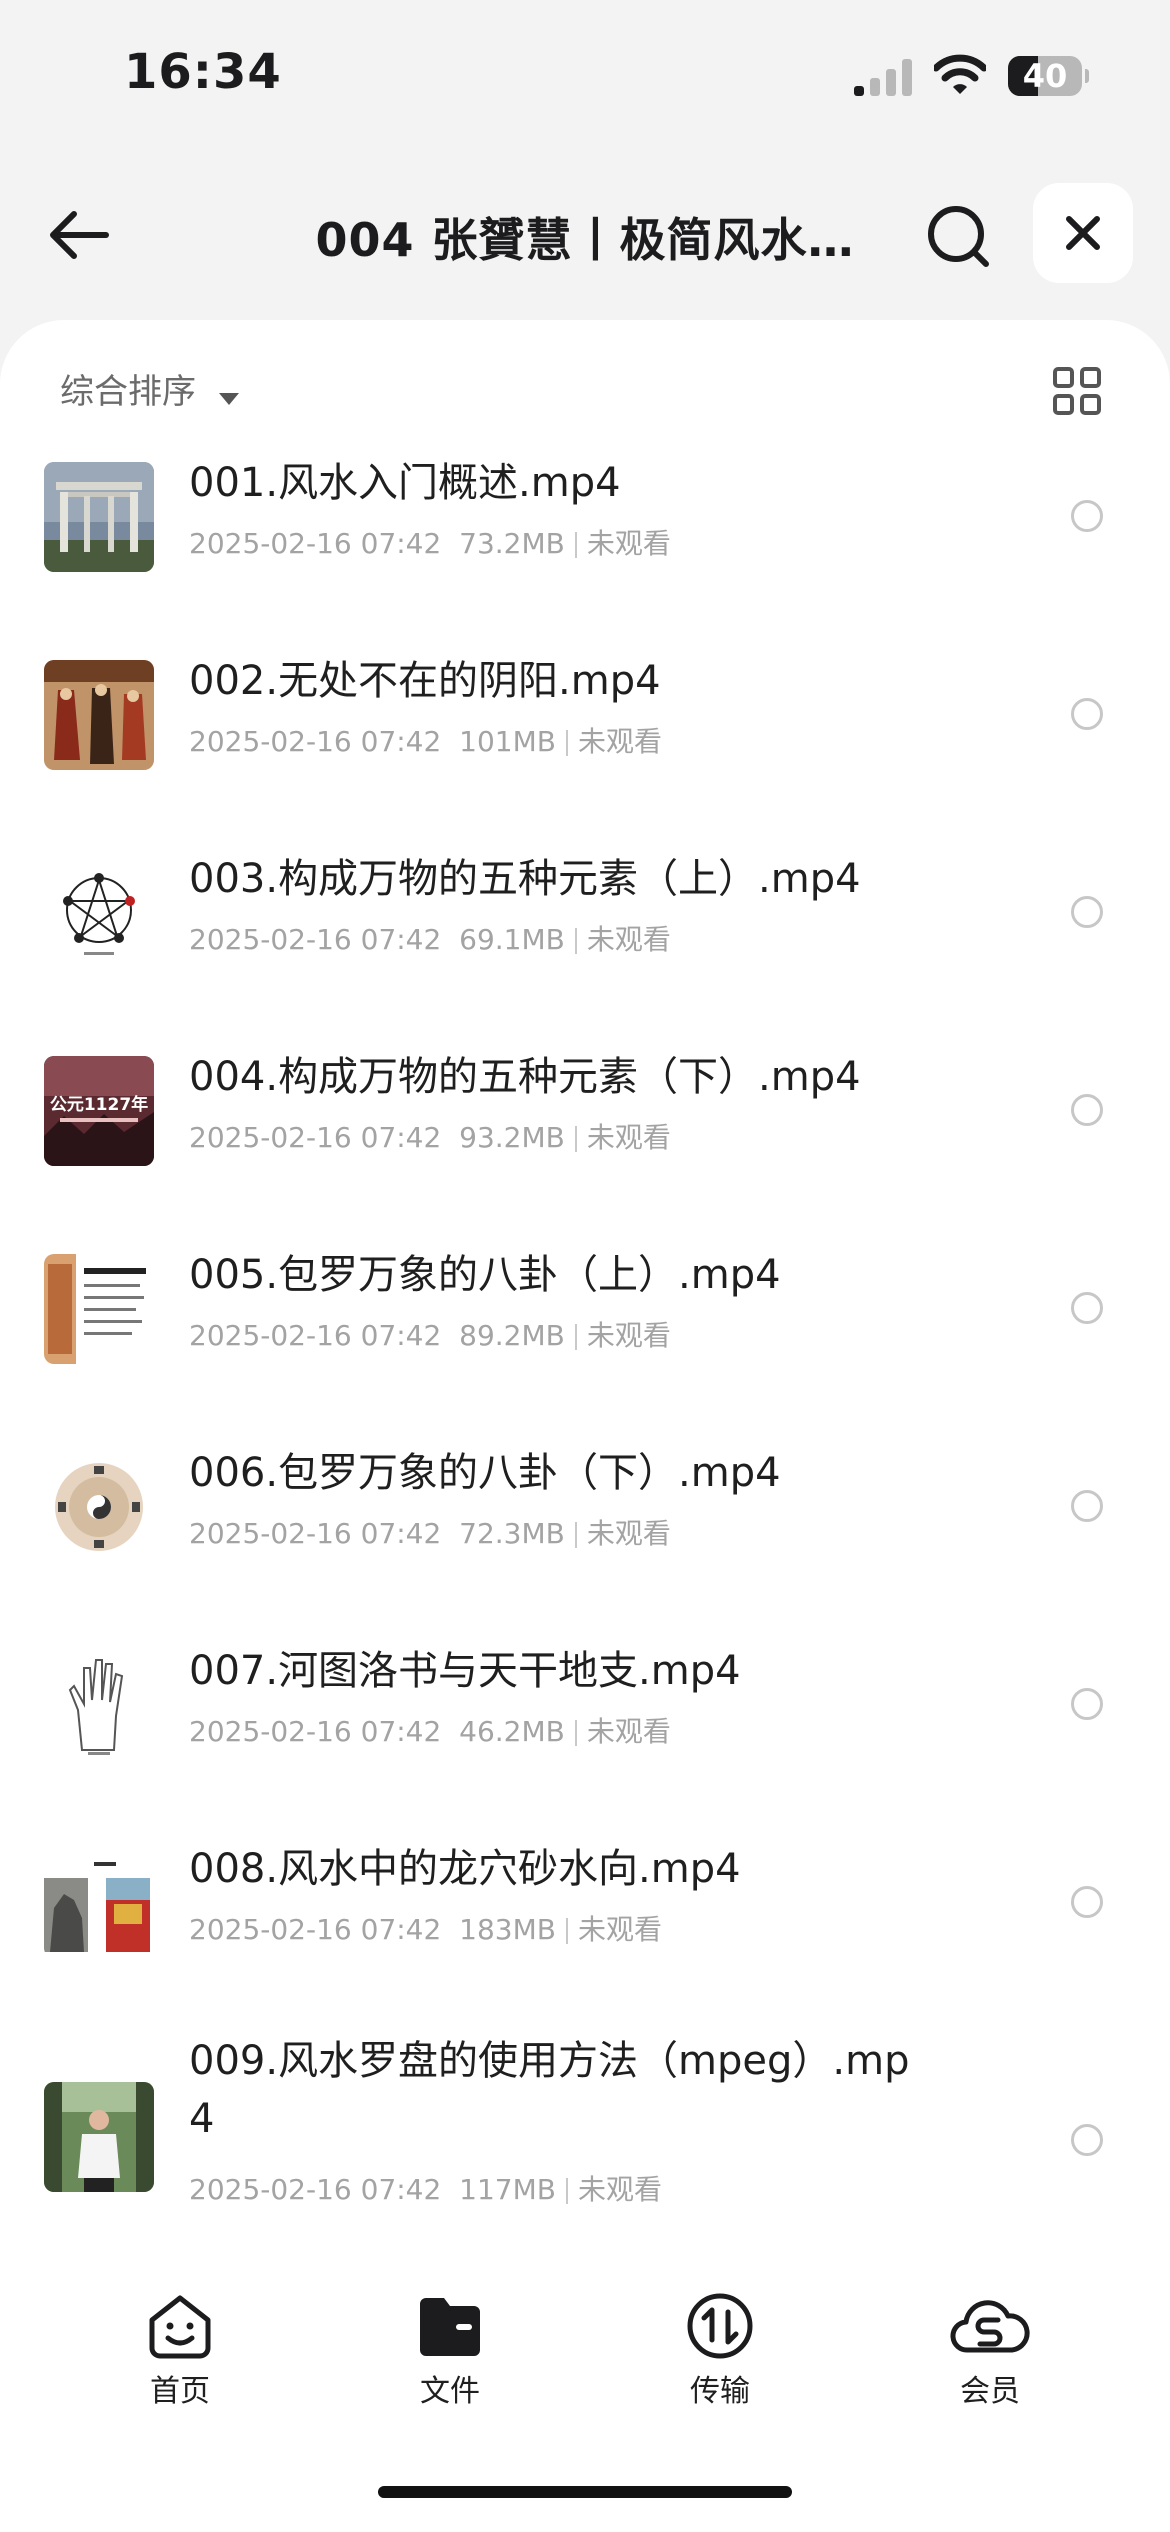  I want to click on close-button, so click(1083, 233).